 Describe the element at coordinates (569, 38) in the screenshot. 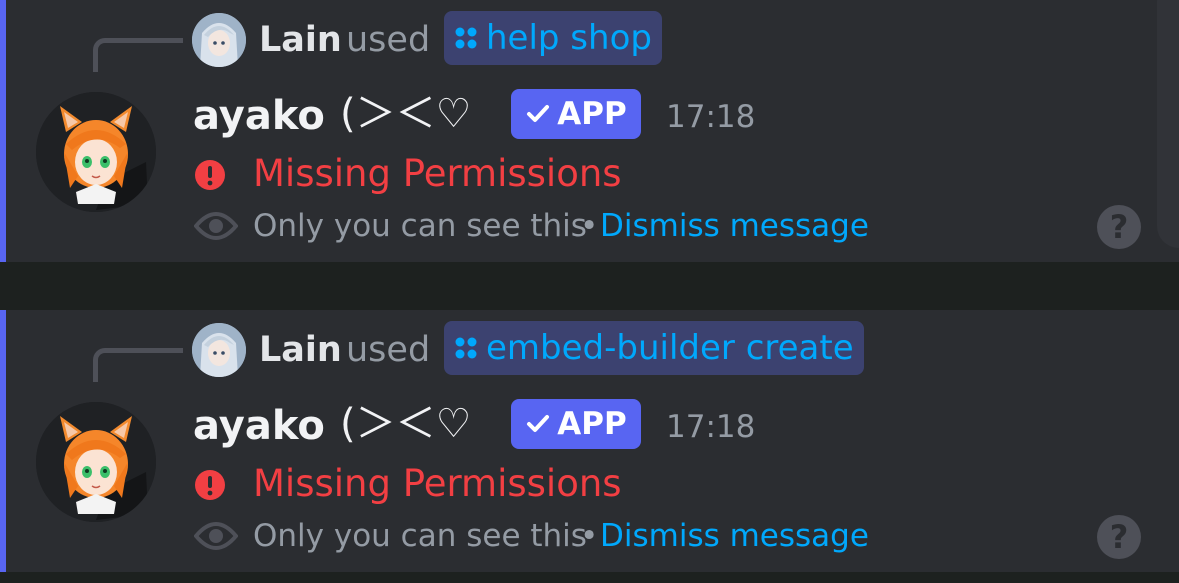

I see `command-name: help shop` at that location.